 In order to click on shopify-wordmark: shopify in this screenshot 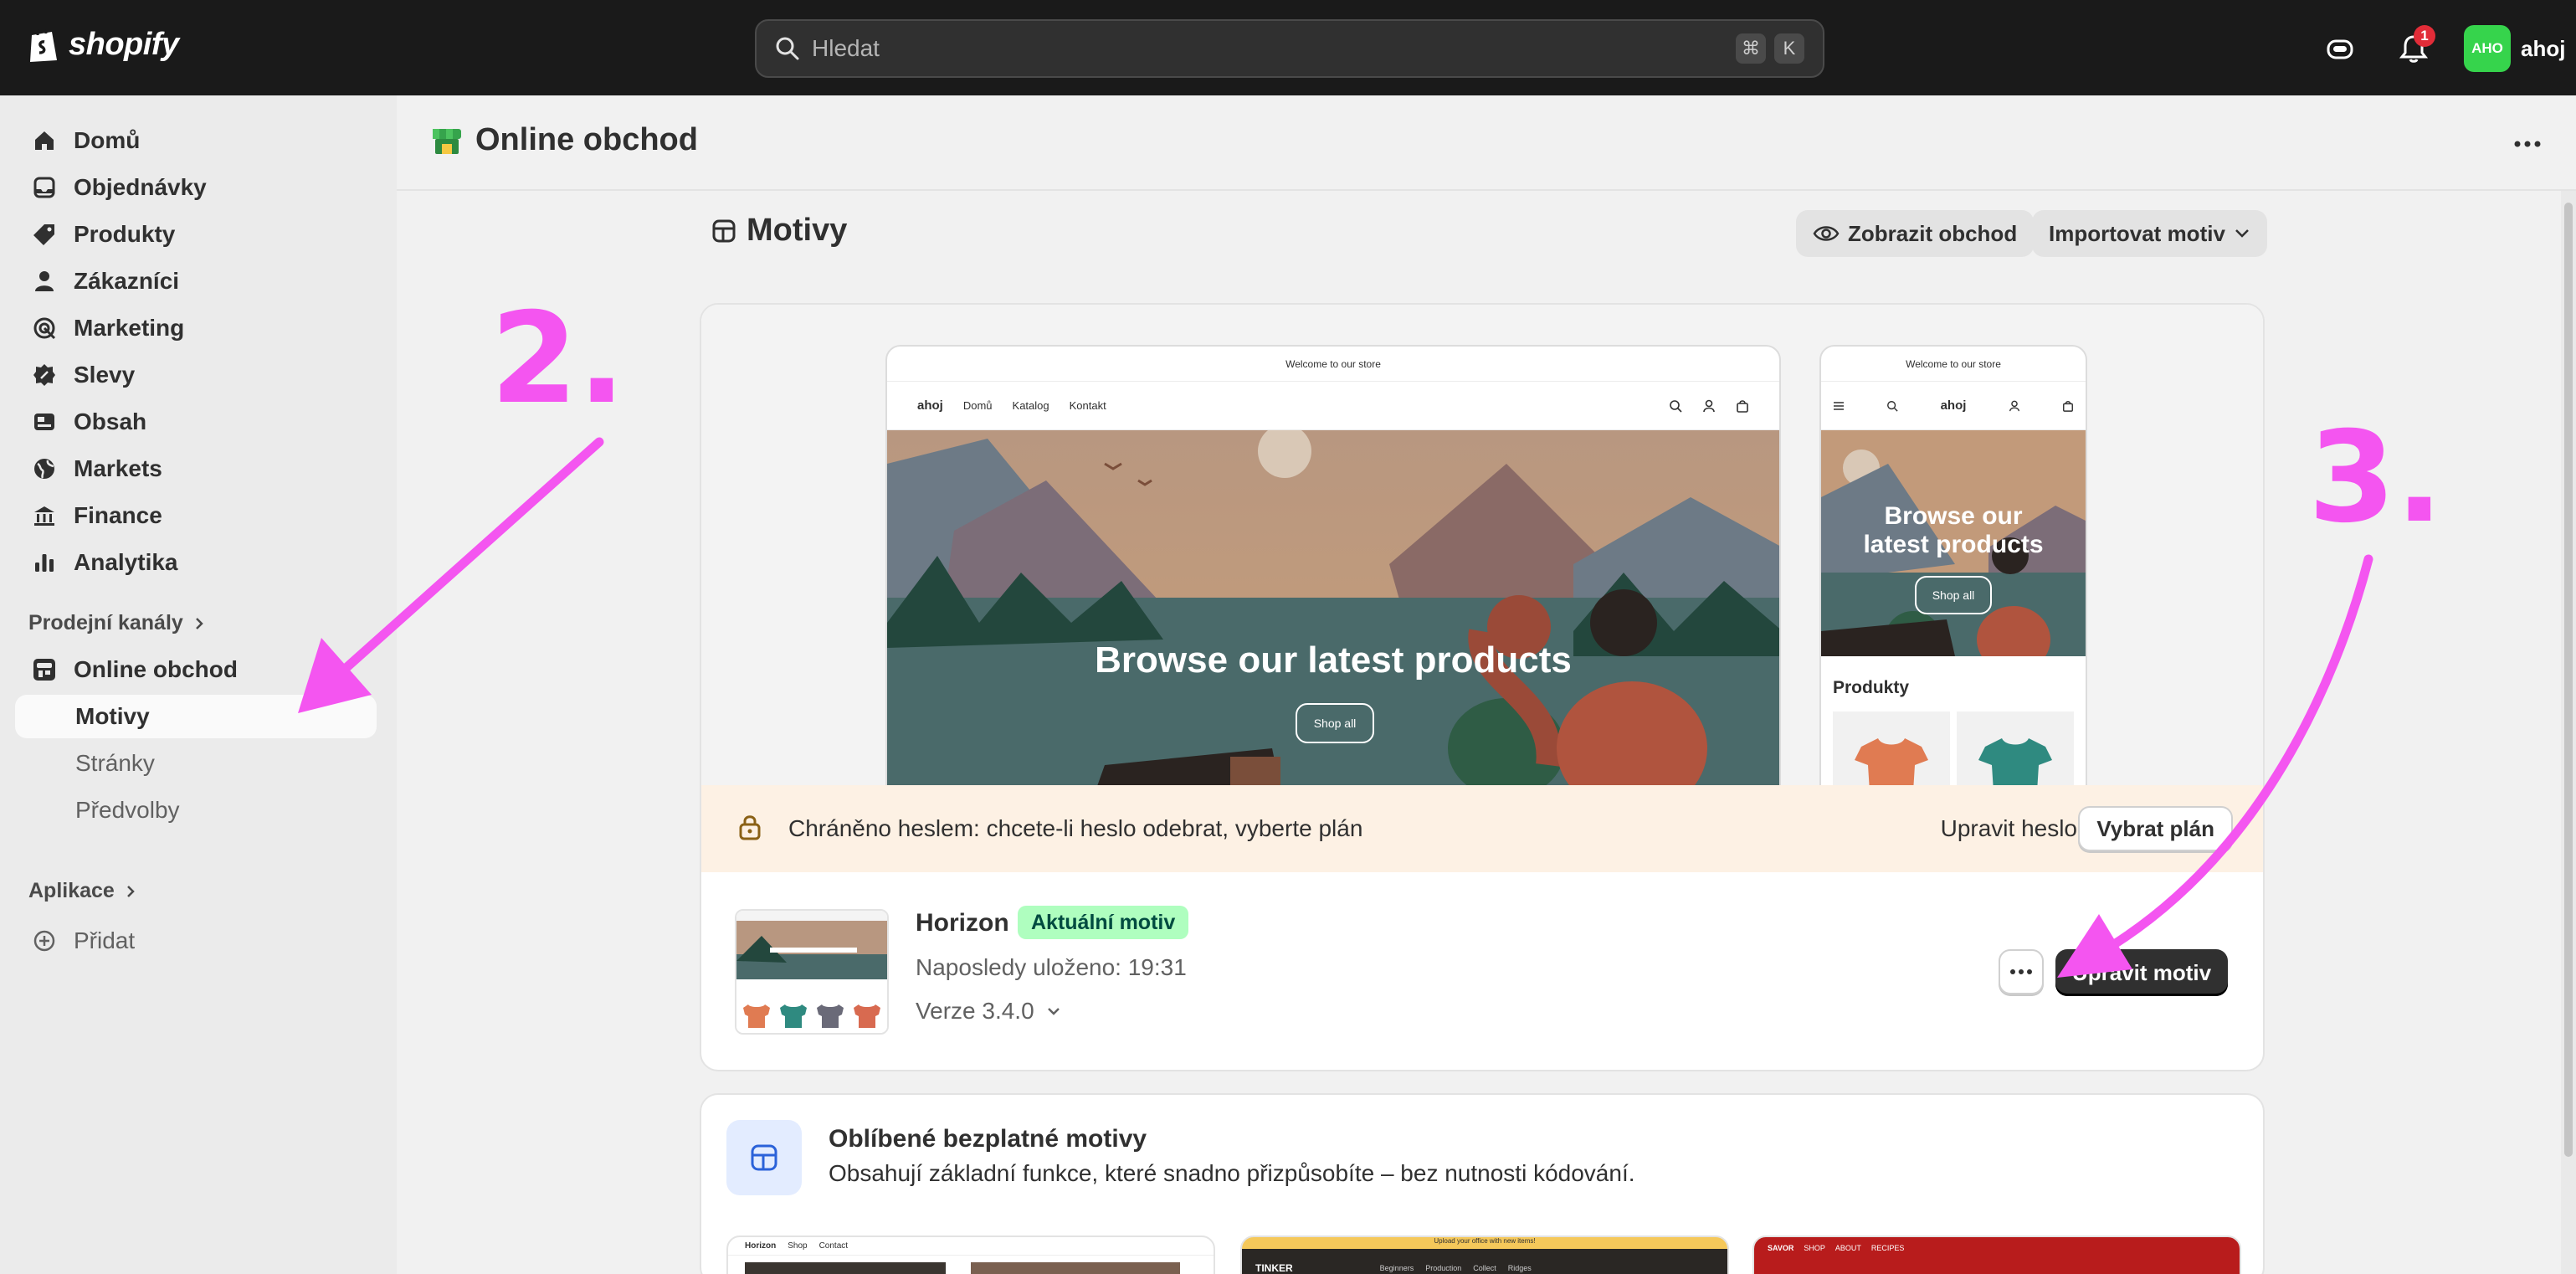, I will do `click(124, 44)`.